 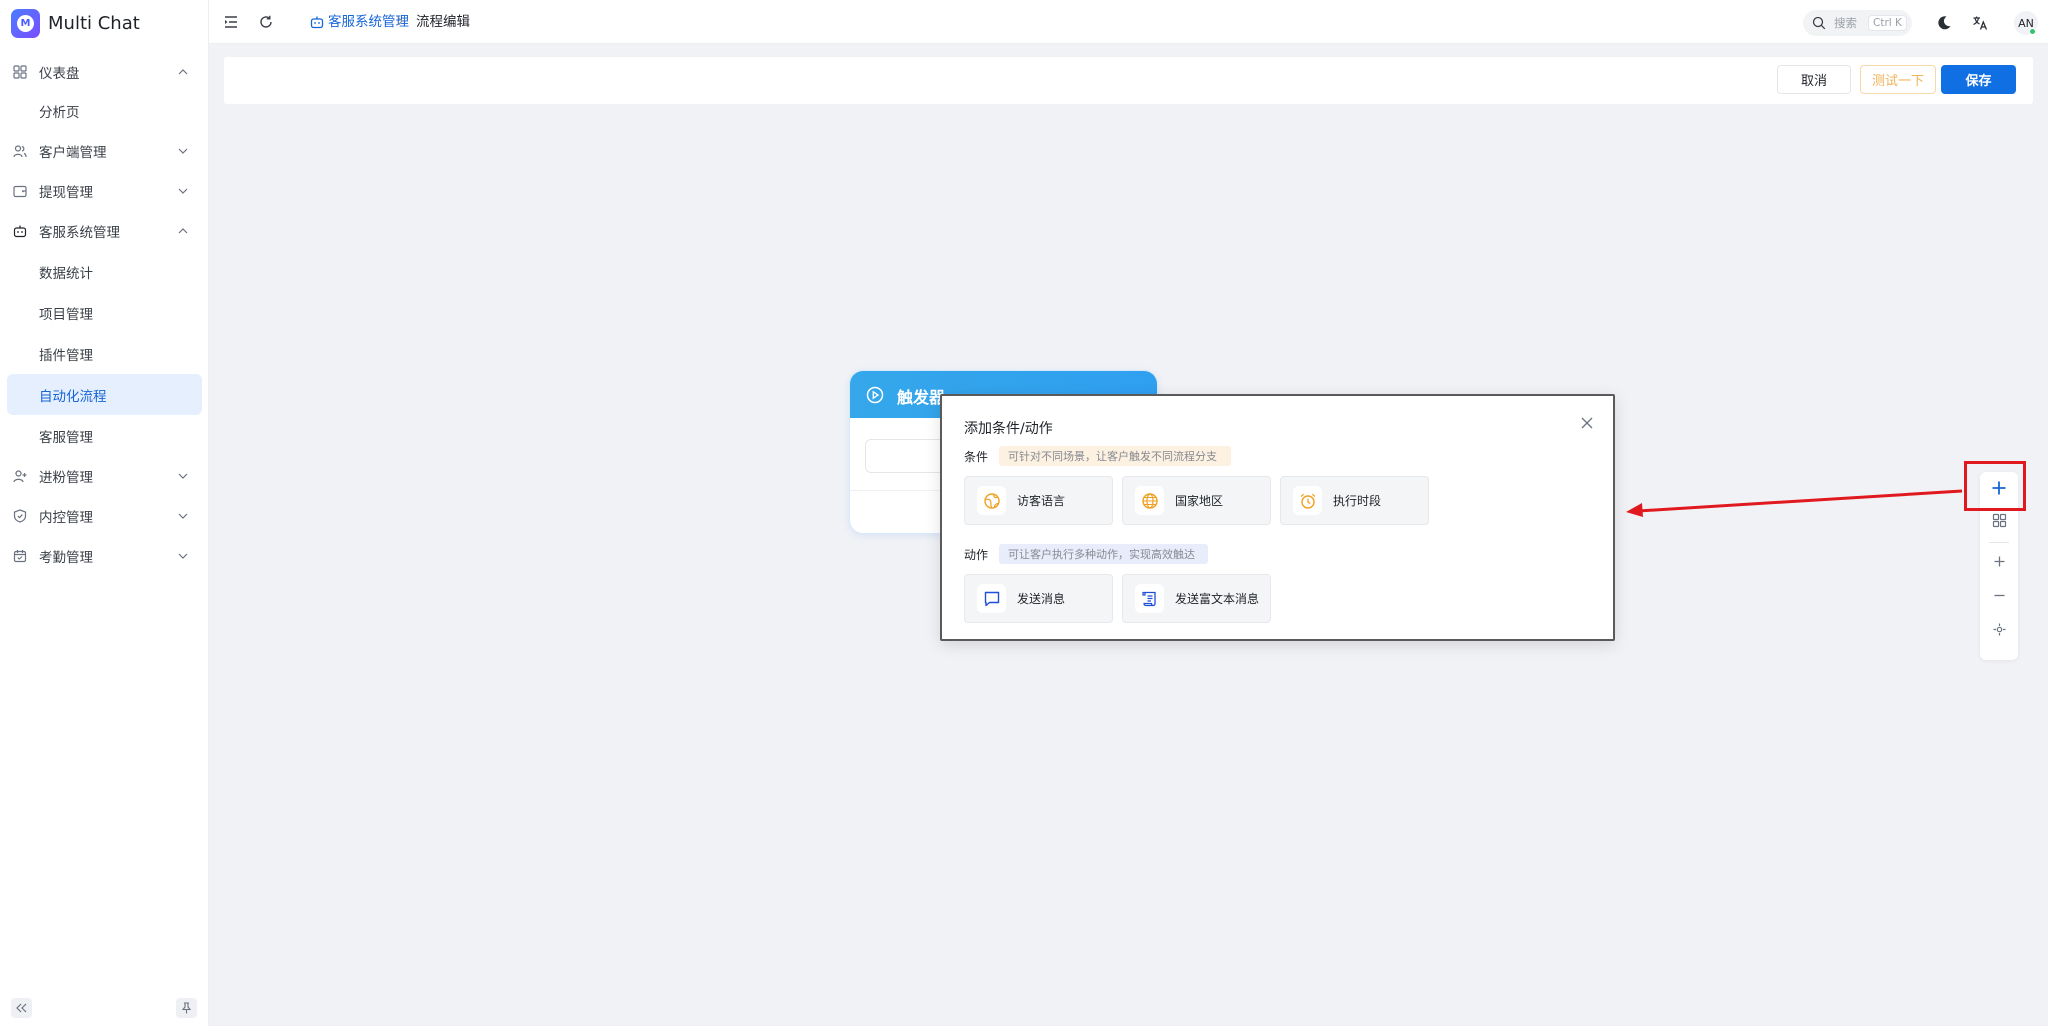 I want to click on sidebar-item-dashboard: 仪表盘, so click(x=104, y=72).